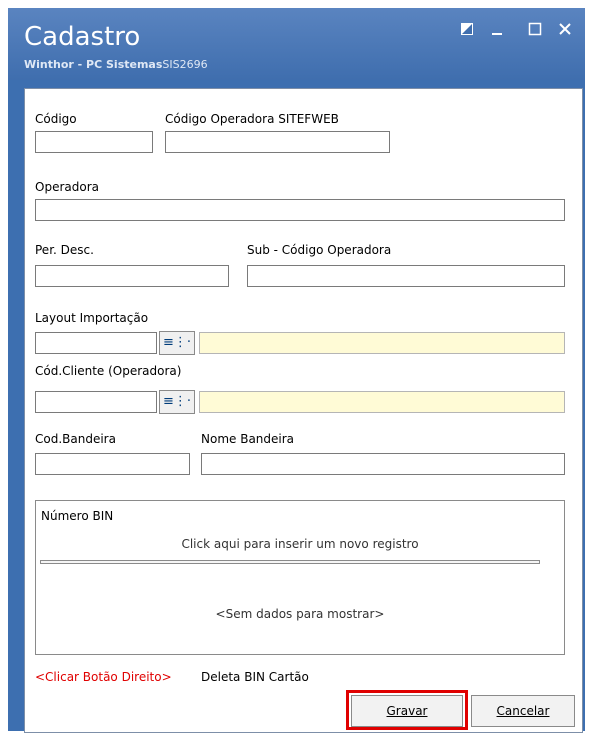 The width and height of the screenshot is (589, 733). What do you see at coordinates (255, 677) in the screenshot?
I see `delete-bin-hint: Deleta BIN Cartão` at bounding box center [255, 677].